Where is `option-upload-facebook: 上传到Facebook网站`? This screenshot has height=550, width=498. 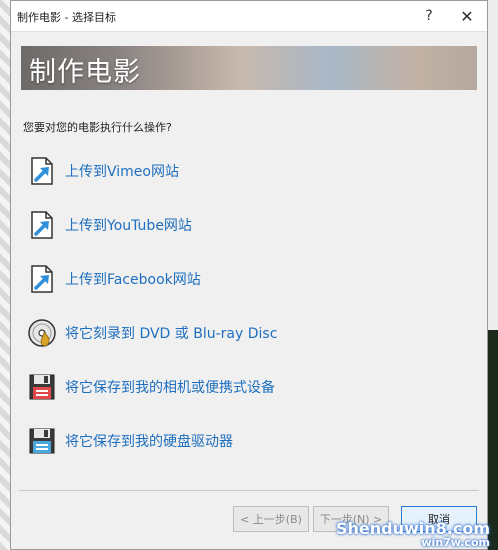 option-upload-facebook: 上传到Facebook网站 is located at coordinates (114, 279).